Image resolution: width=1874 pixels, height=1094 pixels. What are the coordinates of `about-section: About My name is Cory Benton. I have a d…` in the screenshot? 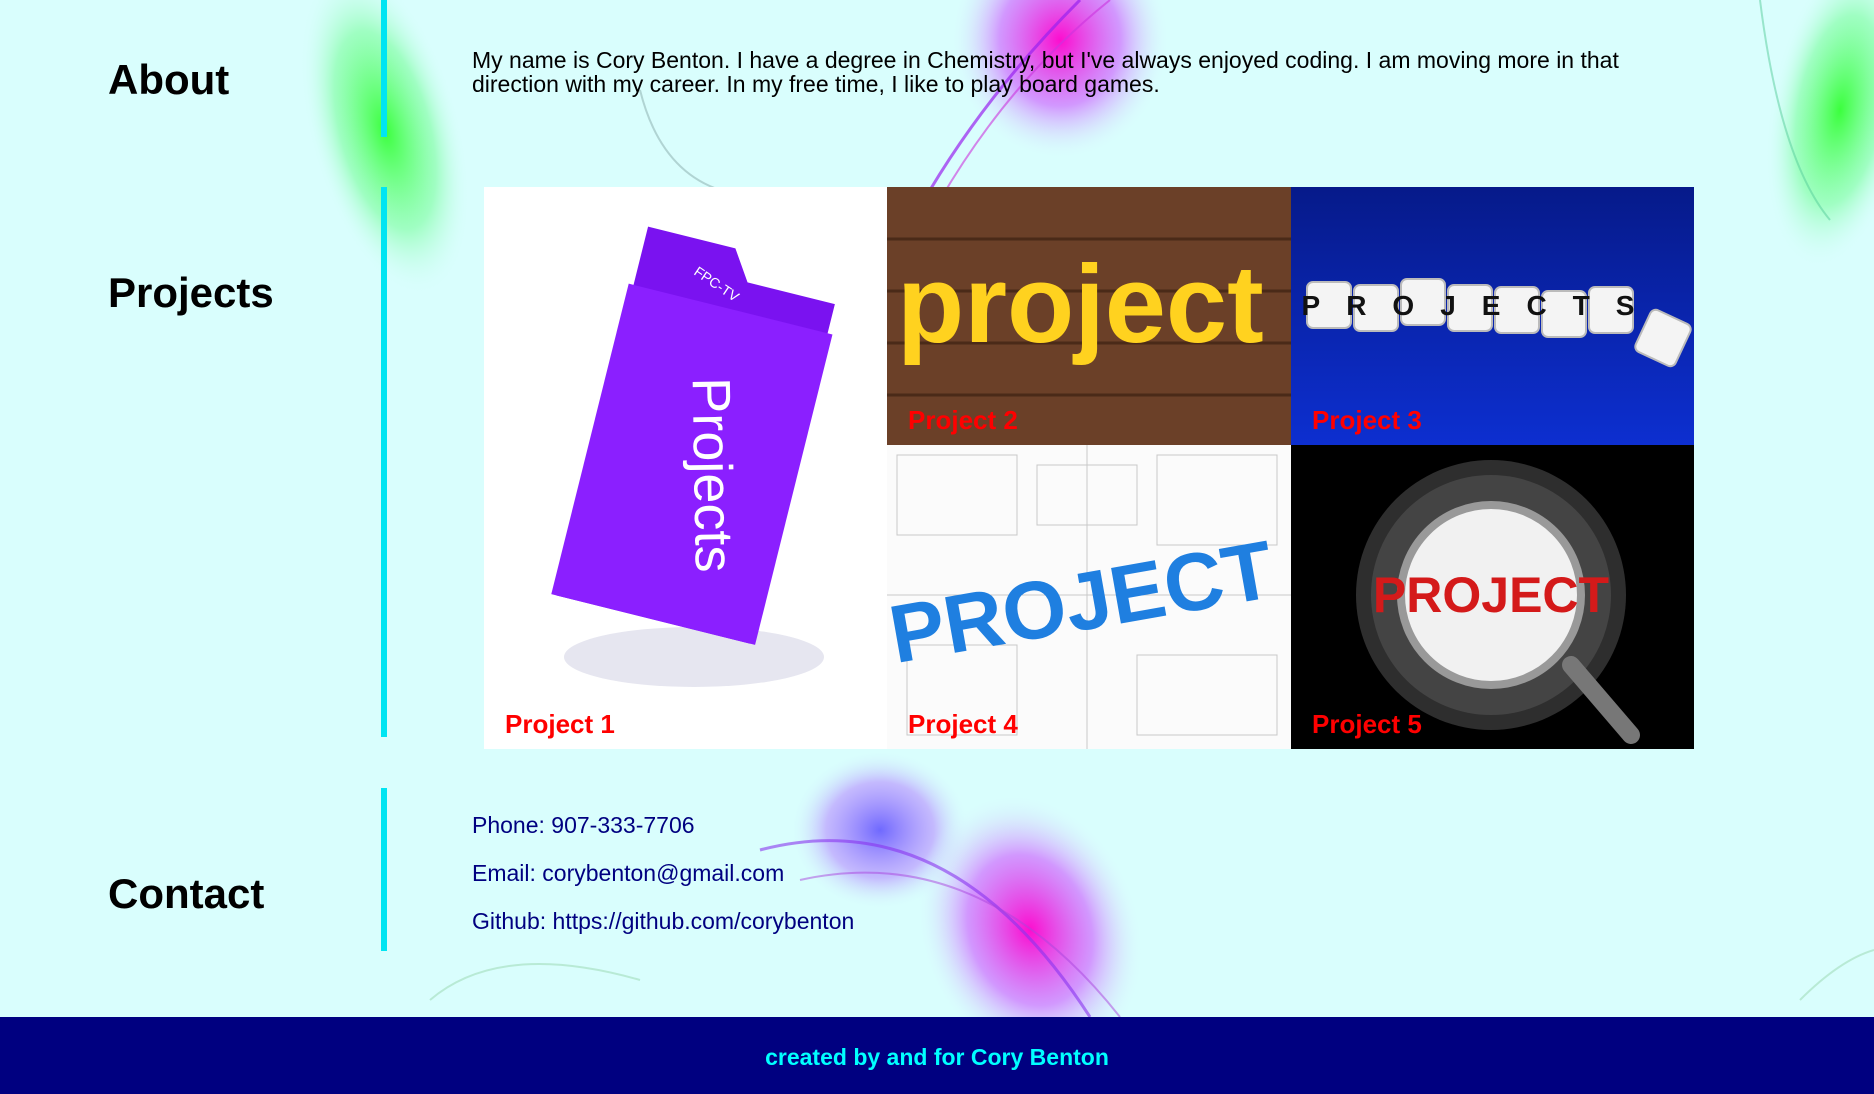 It's located at (937, 70).